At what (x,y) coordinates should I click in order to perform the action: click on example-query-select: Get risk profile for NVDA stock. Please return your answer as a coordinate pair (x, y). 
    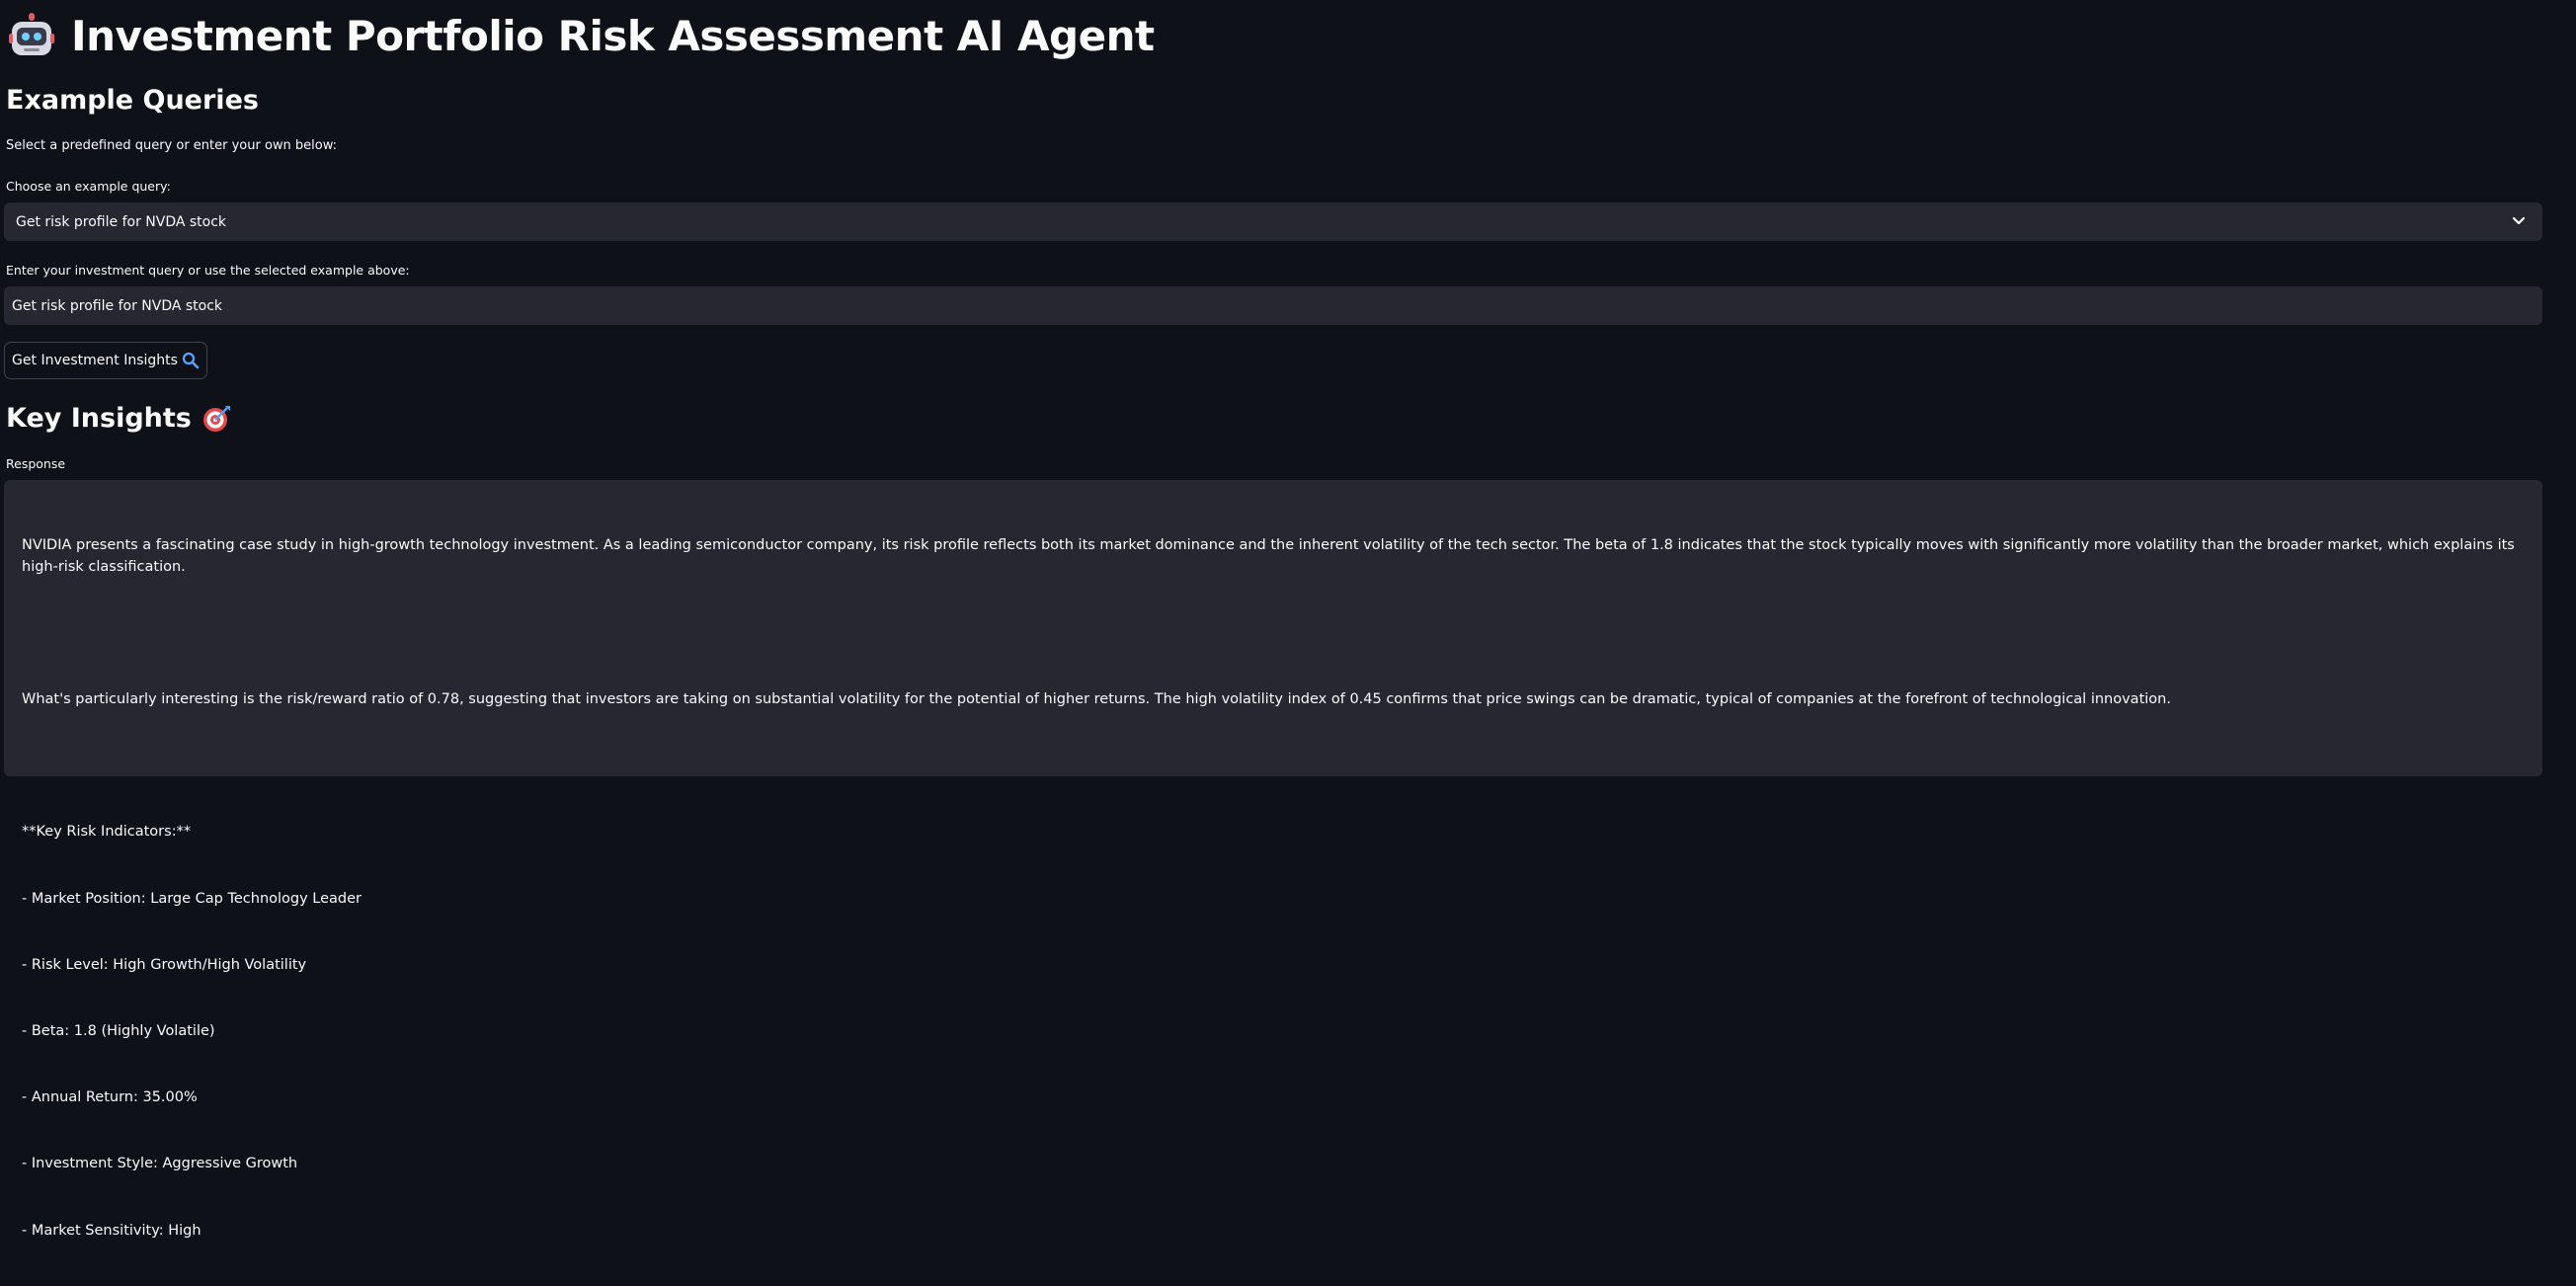
    Looking at the image, I should click on (1273, 222).